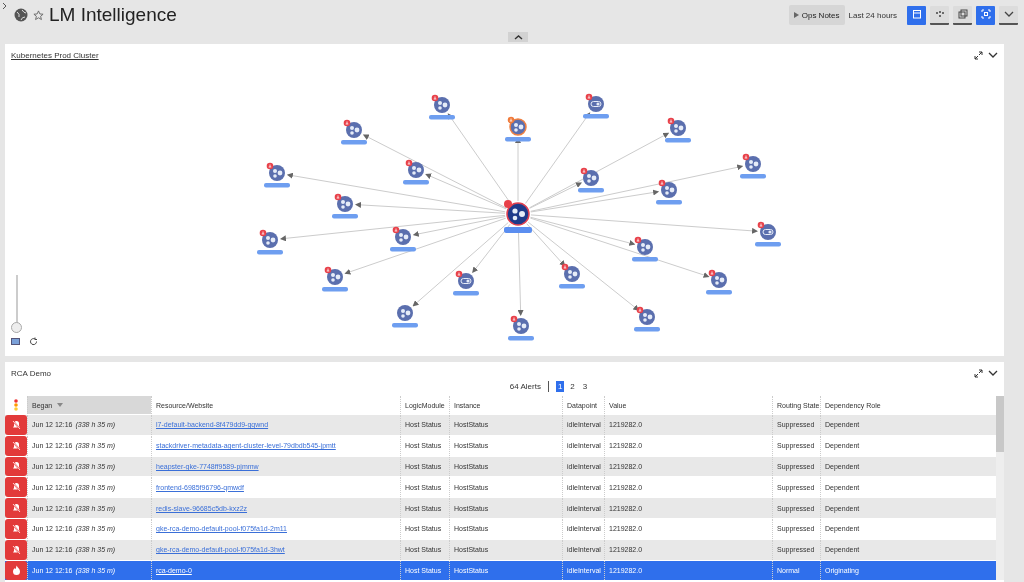 The height and width of the screenshot is (582, 1024). Describe the element at coordinates (572, 386) in the screenshot. I see `page-button: 2` at that location.